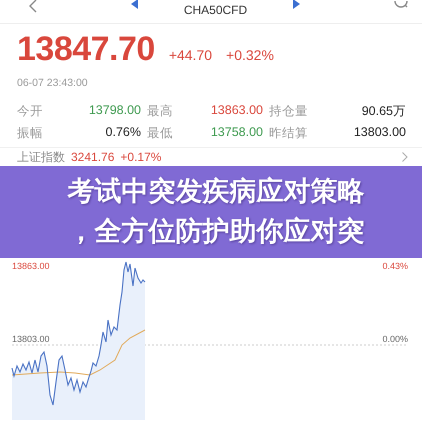  I want to click on previous-icon, so click(134, 4).